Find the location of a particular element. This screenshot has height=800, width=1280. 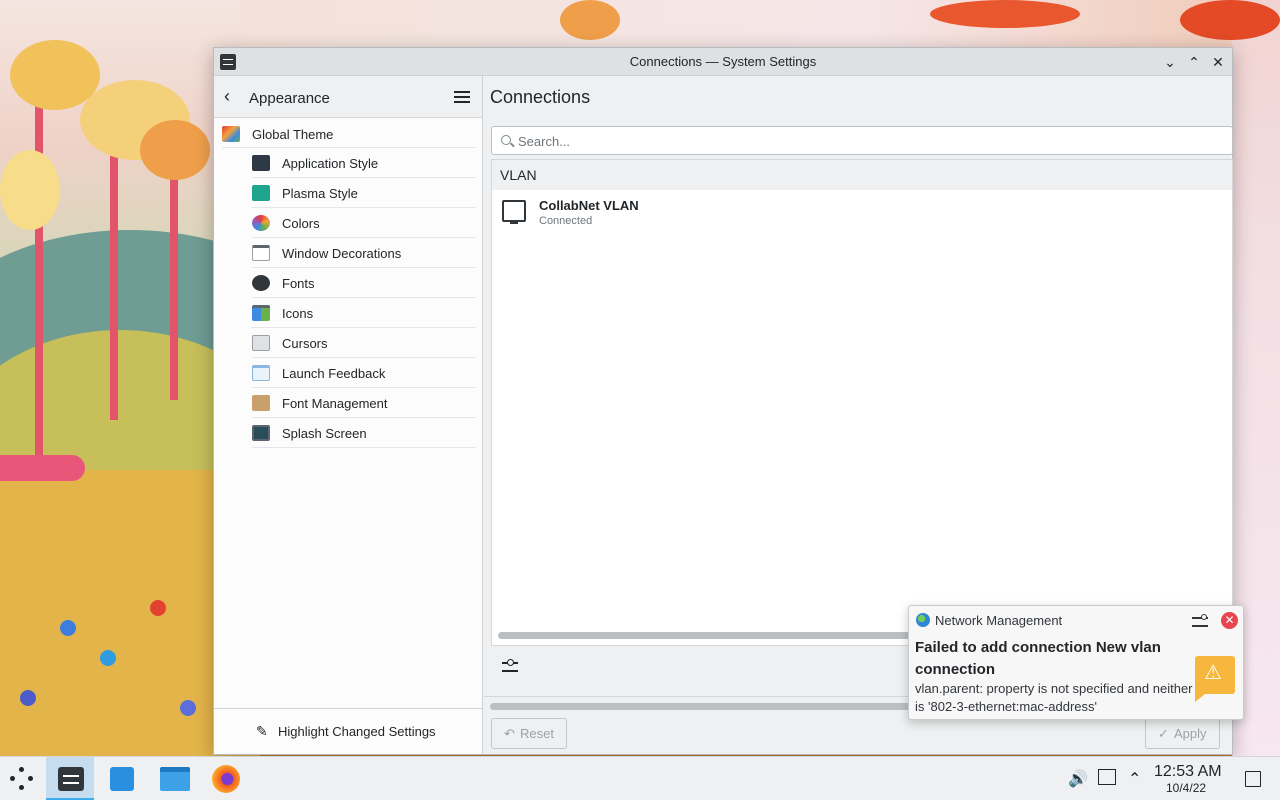

sidebar-item-fonts: Fonts is located at coordinates (364, 283).